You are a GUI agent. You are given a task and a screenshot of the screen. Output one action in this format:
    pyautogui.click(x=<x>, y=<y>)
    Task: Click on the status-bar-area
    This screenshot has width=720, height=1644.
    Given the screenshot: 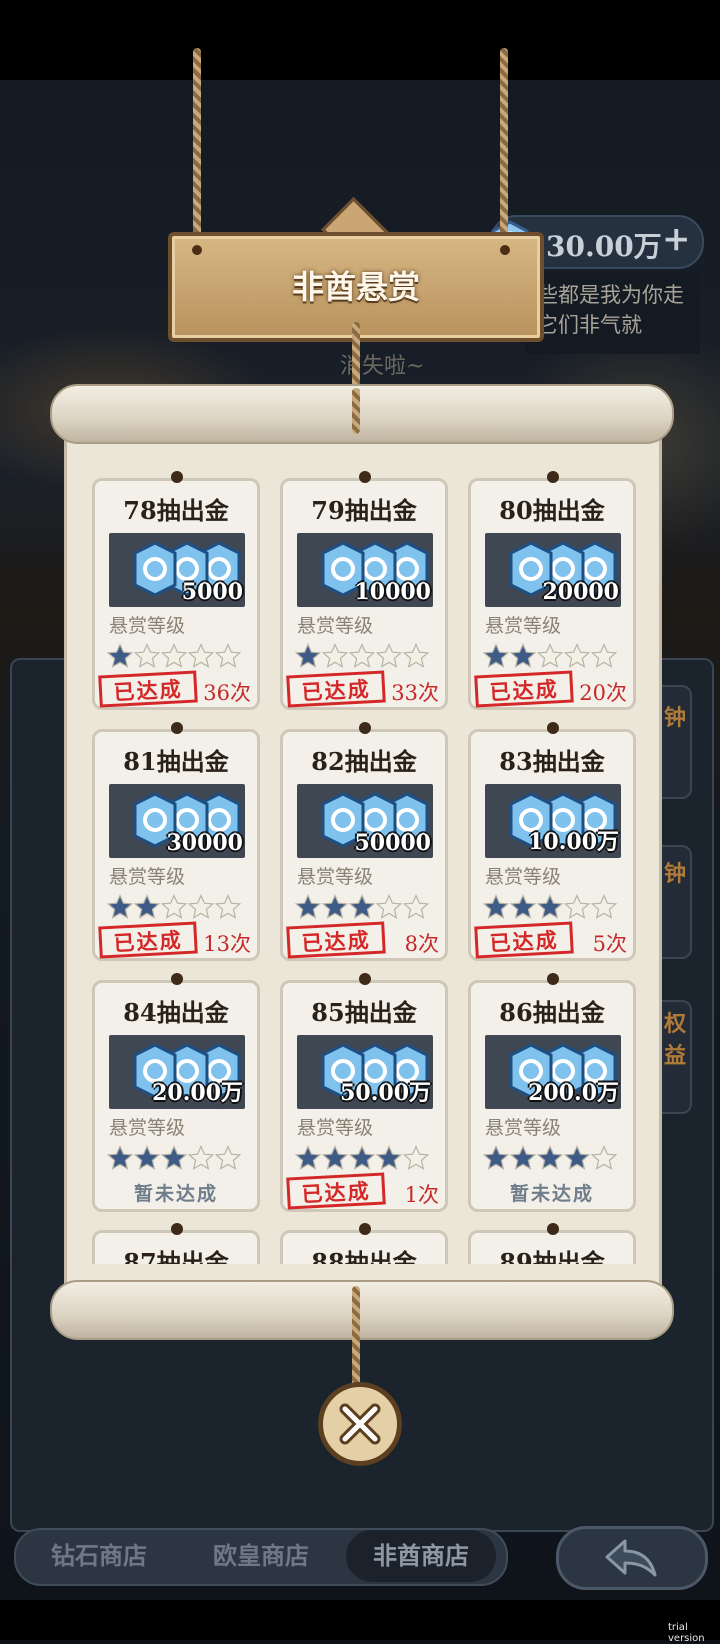 What is the action you would take?
    pyautogui.click(x=360, y=40)
    